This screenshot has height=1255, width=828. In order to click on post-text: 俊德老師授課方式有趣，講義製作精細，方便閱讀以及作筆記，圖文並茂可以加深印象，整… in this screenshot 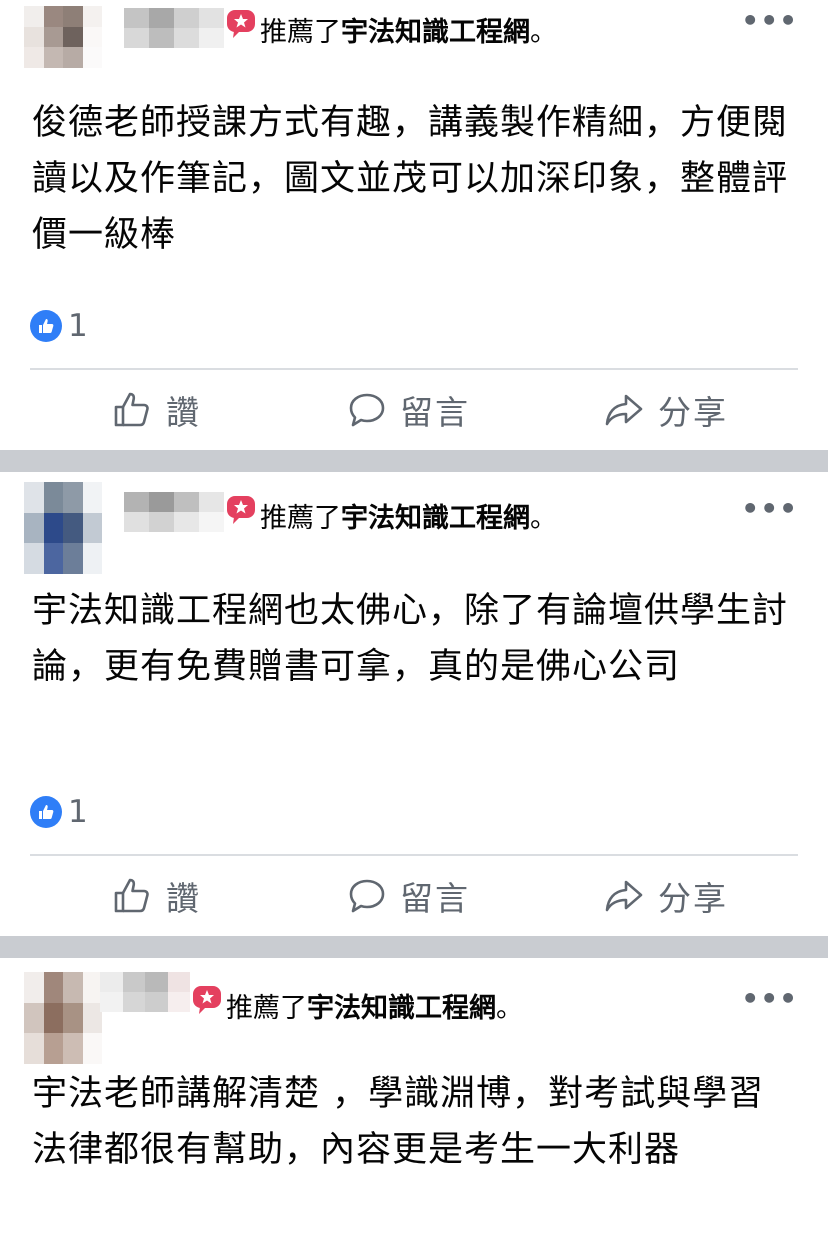, I will do `click(410, 179)`.